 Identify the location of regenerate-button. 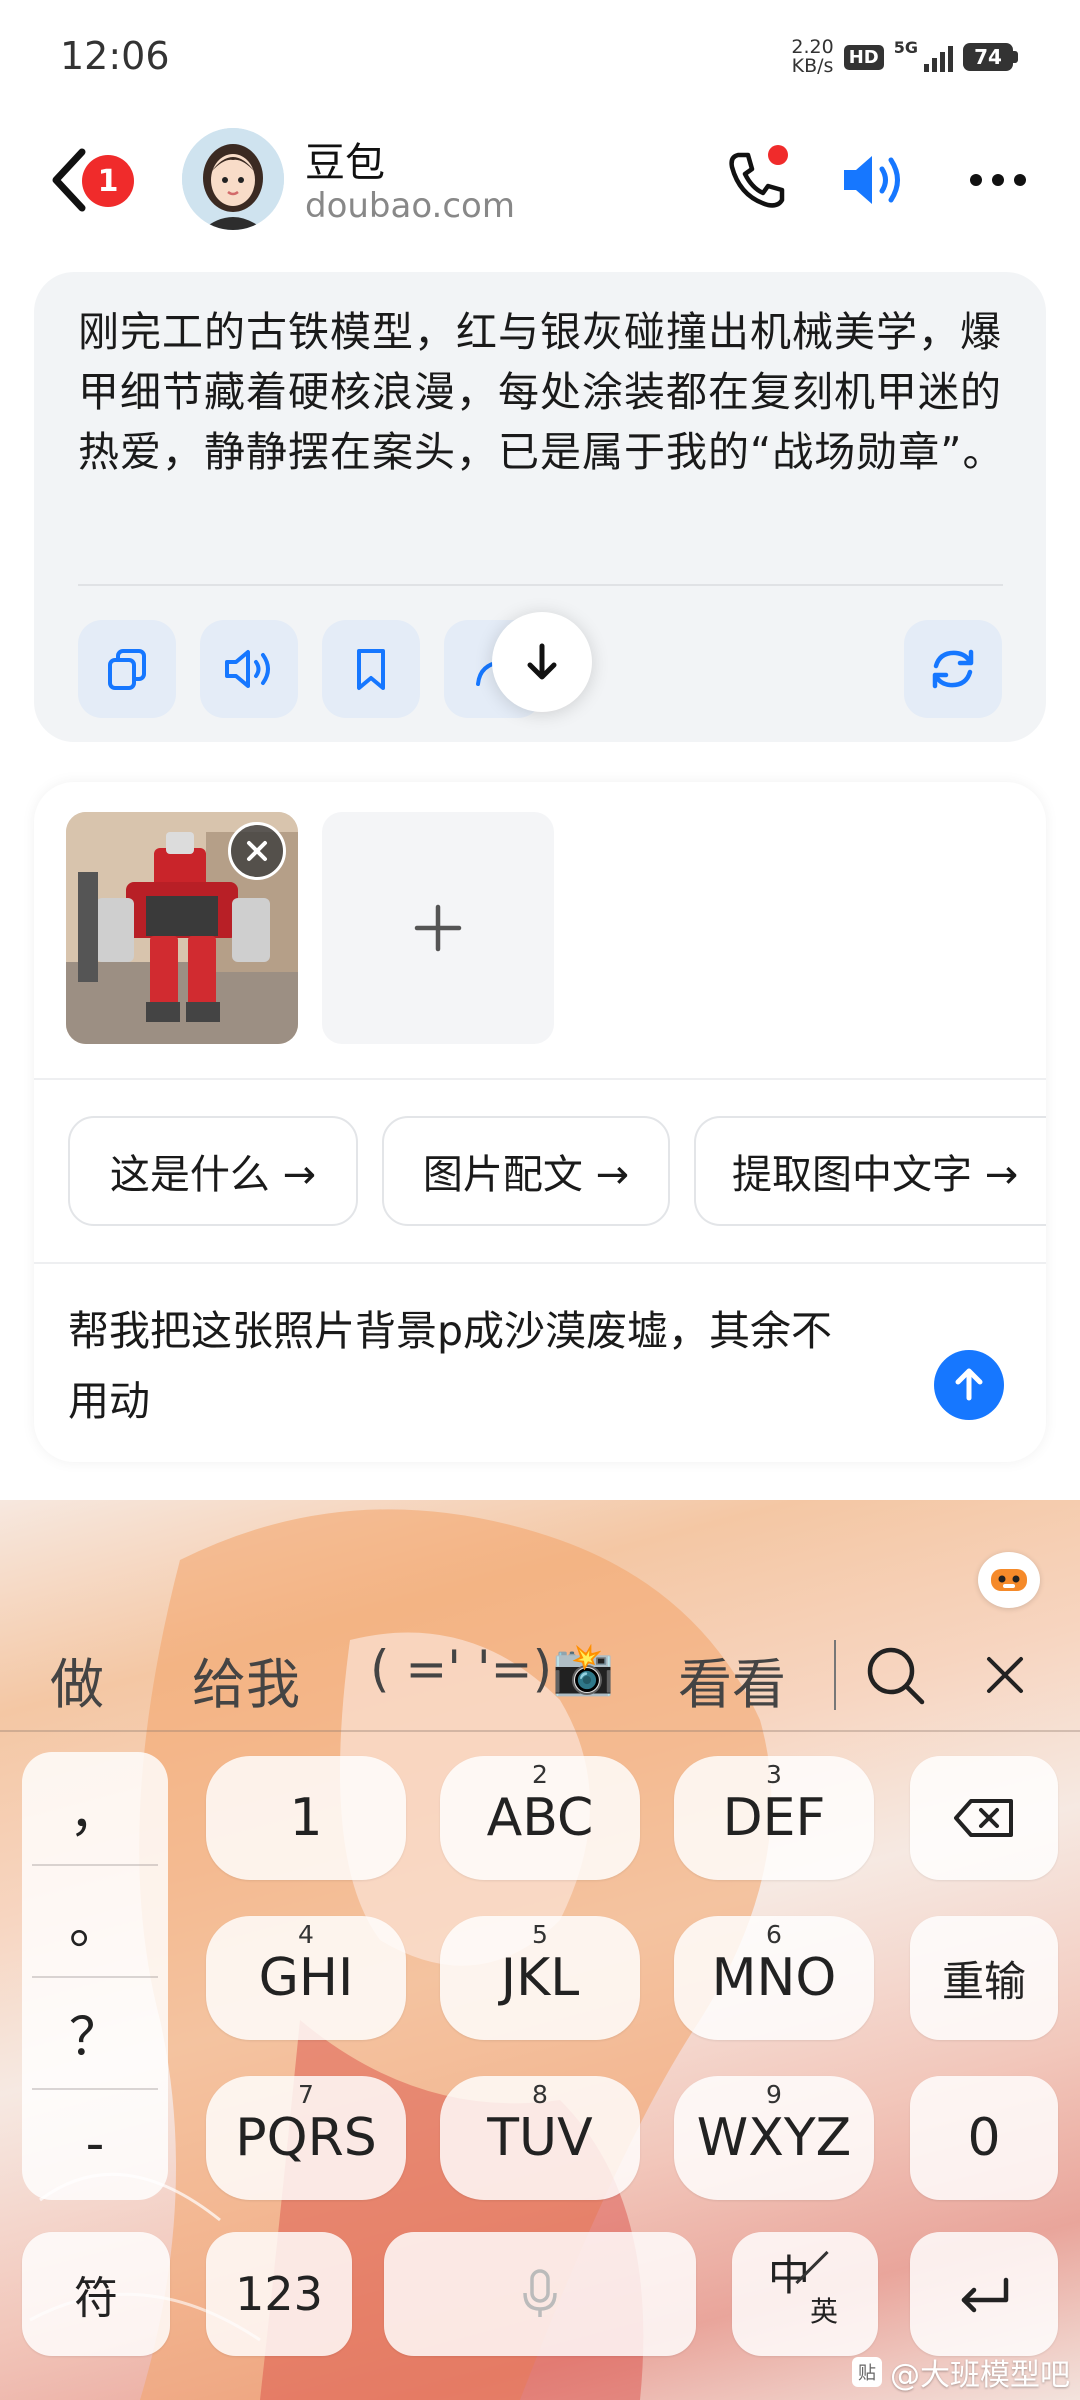
(953, 669).